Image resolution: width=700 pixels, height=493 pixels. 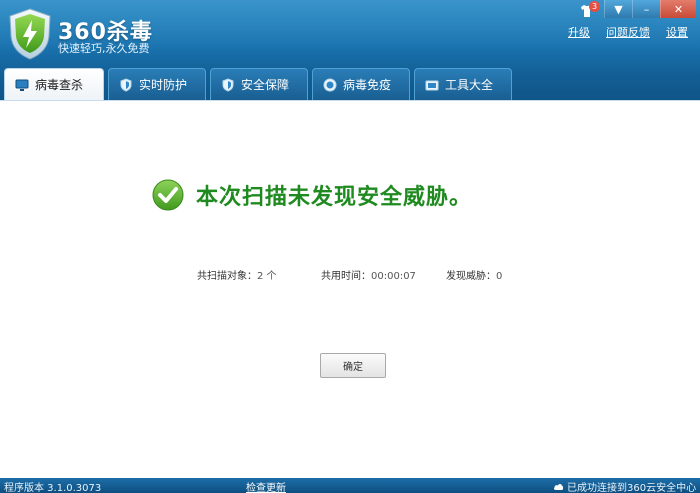 I want to click on threats-value: 0, so click(x=499, y=276).